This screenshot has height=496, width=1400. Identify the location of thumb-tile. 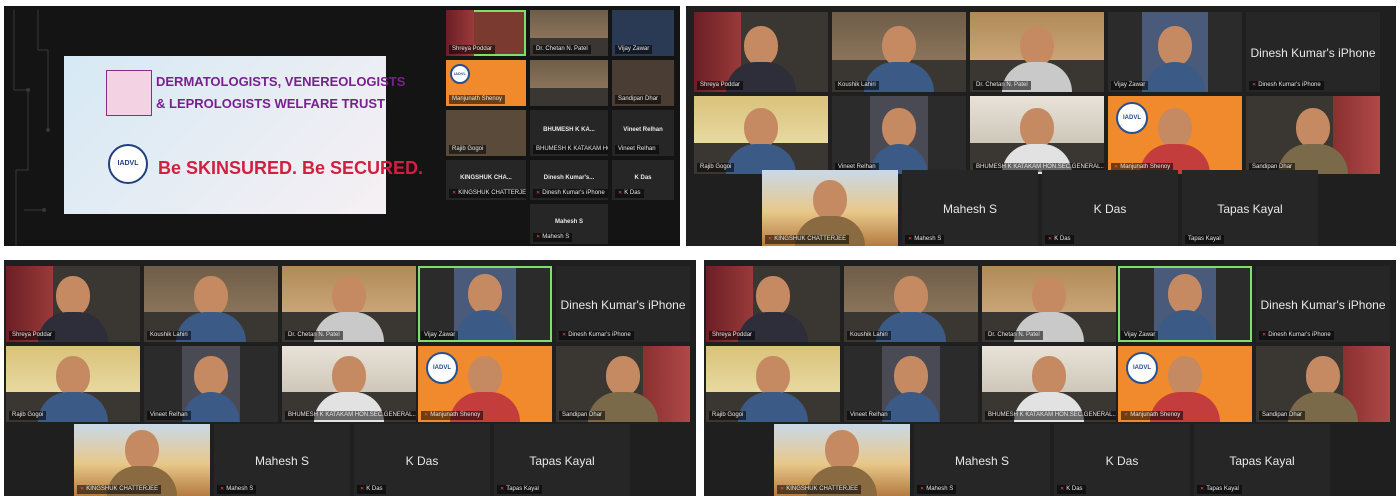
(569, 83).